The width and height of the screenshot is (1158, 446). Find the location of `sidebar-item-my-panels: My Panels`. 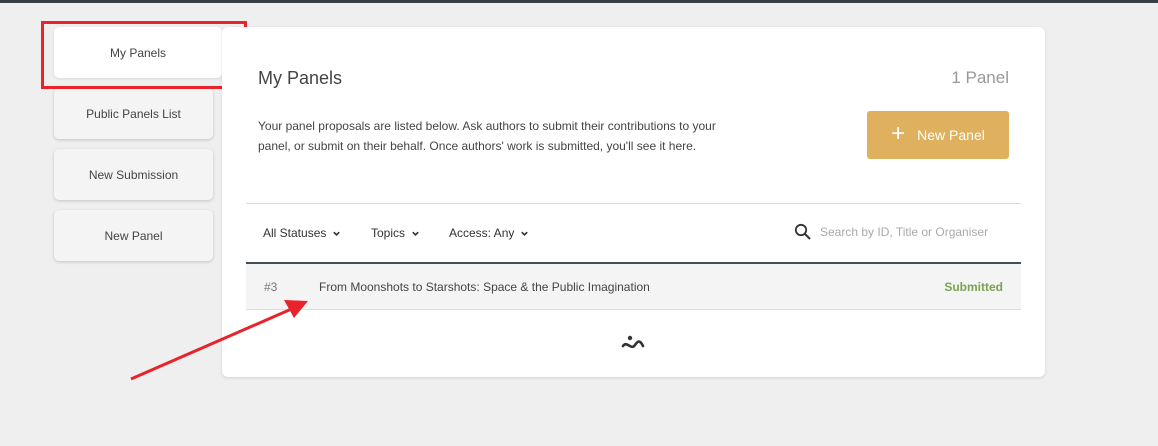

sidebar-item-my-panels: My Panels is located at coordinates (138, 52).